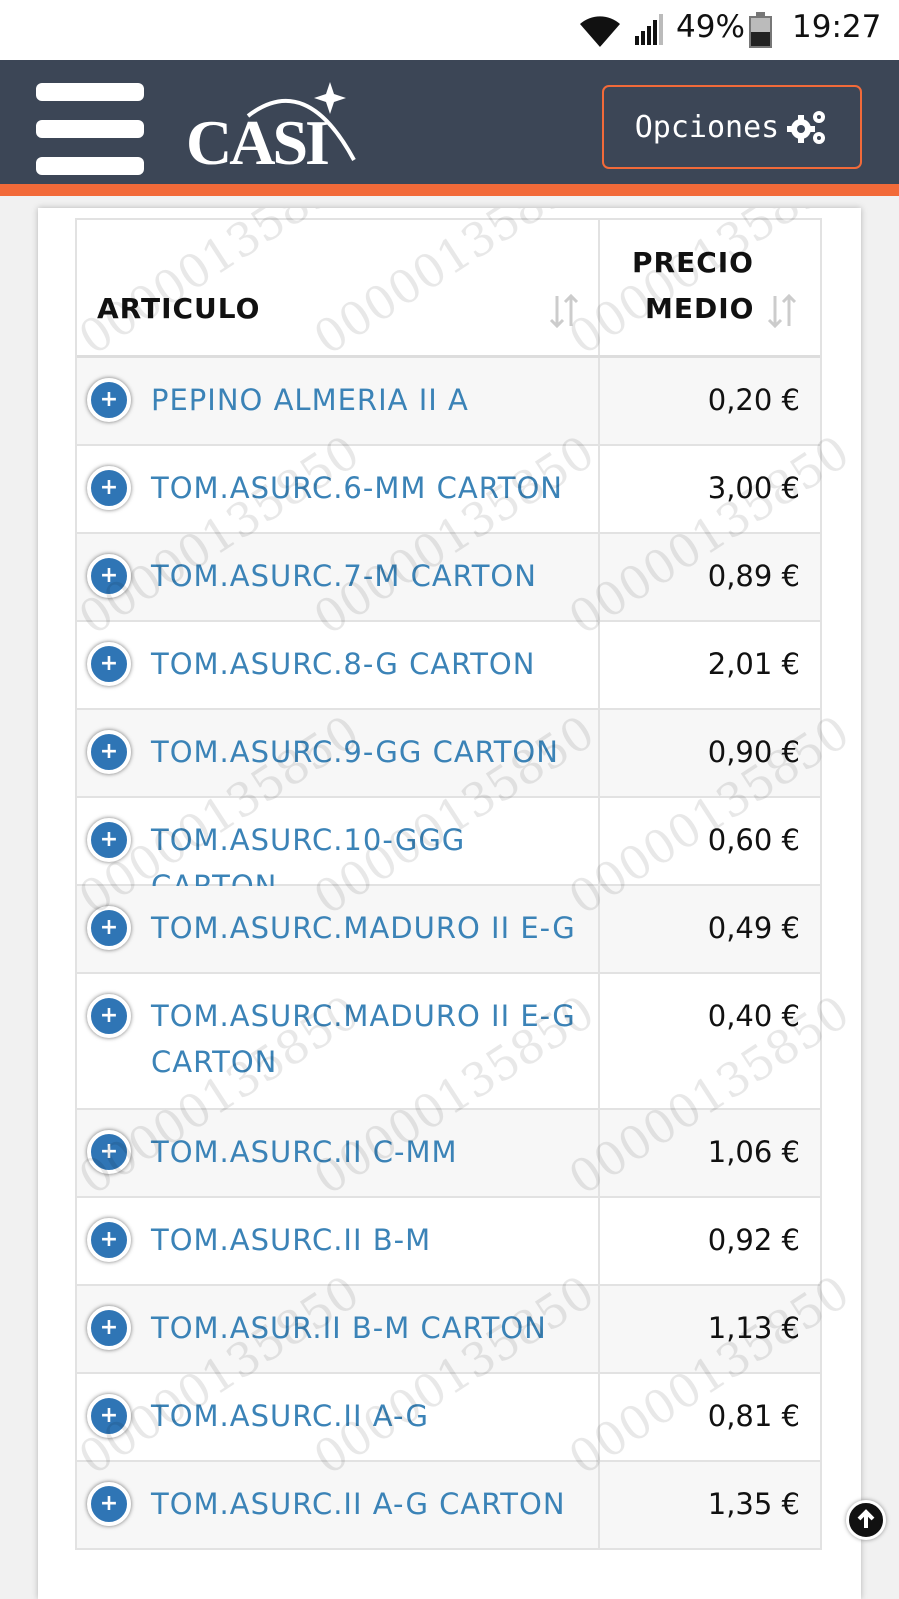 Image resolution: width=899 pixels, height=1599 pixels. I want to click on header-medio: MEDIO, so click(700, 308).